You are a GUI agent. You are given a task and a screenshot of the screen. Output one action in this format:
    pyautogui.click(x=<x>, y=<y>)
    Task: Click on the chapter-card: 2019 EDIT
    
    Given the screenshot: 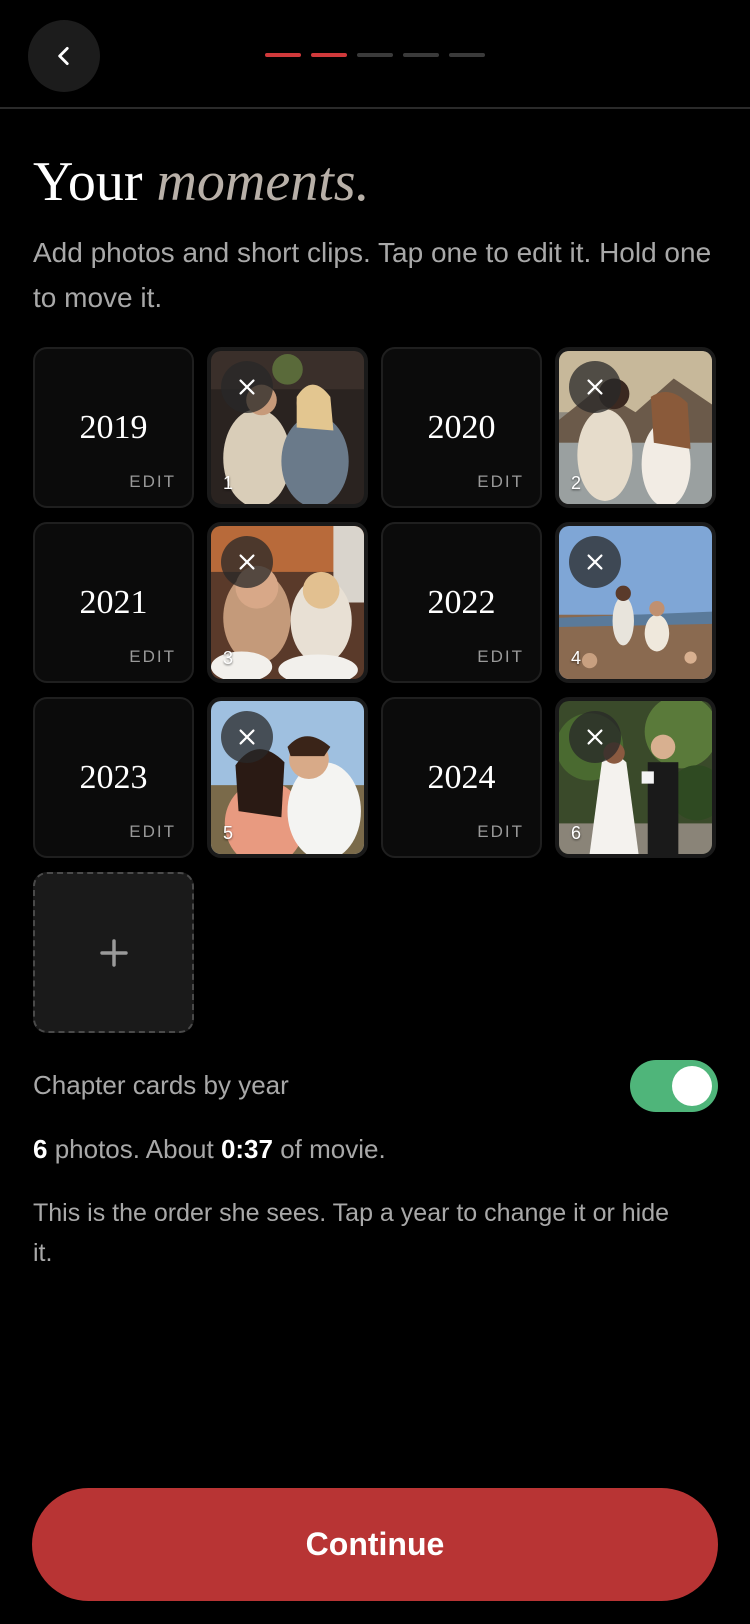 What is the action you would take?
    pyautogui.click(x=113, y=427)
    